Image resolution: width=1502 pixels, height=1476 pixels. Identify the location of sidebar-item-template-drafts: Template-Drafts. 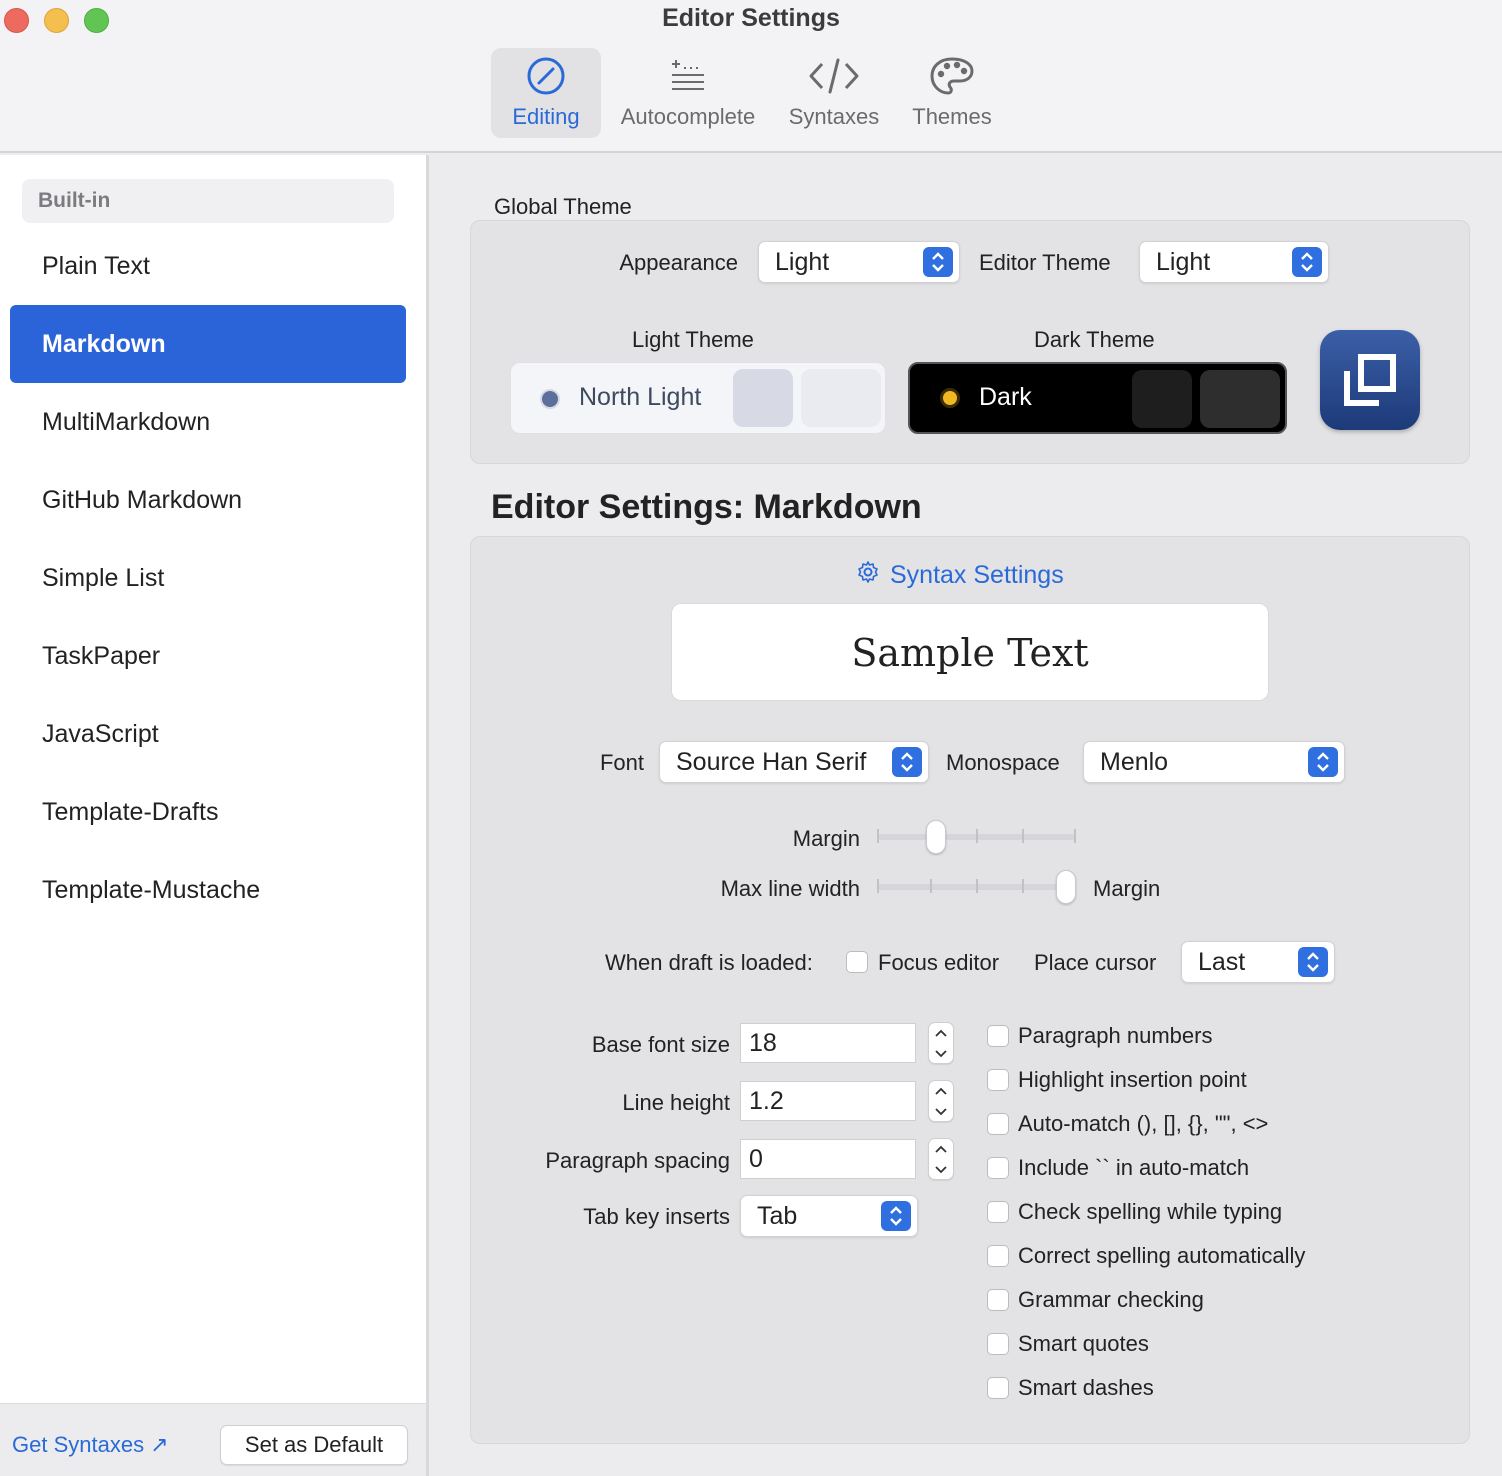
(208, 812).